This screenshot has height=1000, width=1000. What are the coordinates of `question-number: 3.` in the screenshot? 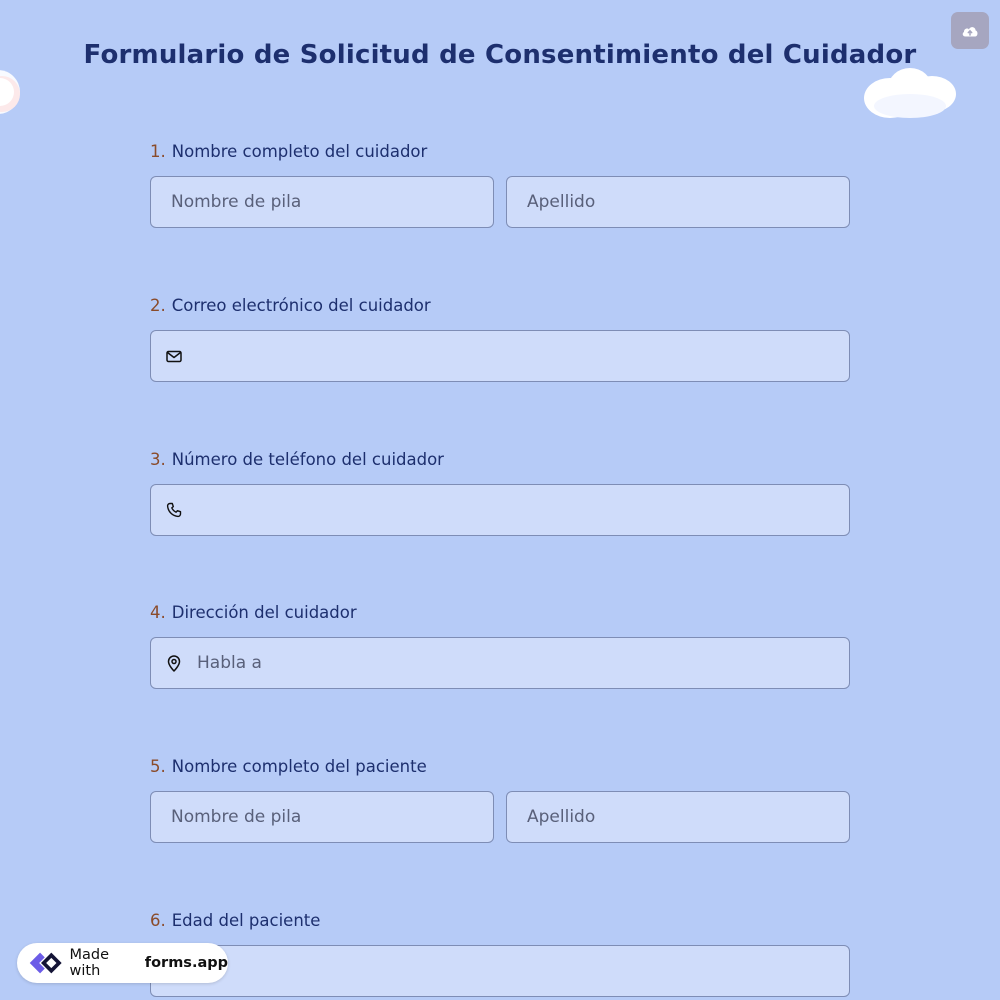 It's located at (158, 459).